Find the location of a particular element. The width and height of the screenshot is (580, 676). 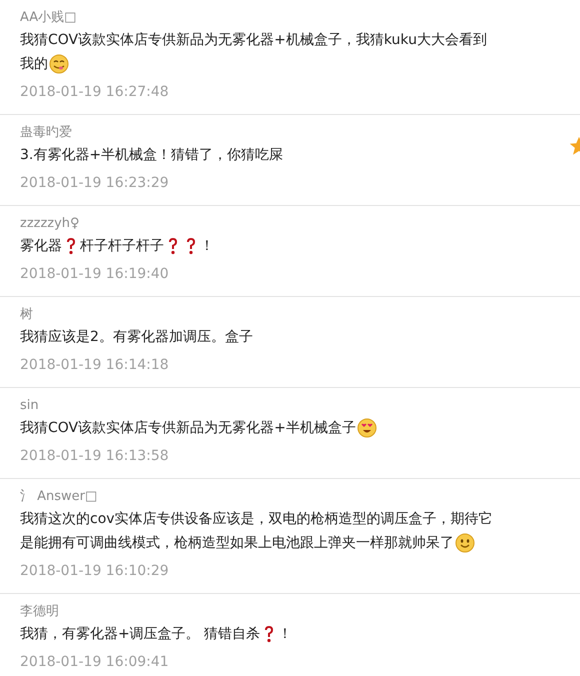

heart-eyes-face-icon is located at coordinates (366, 428).